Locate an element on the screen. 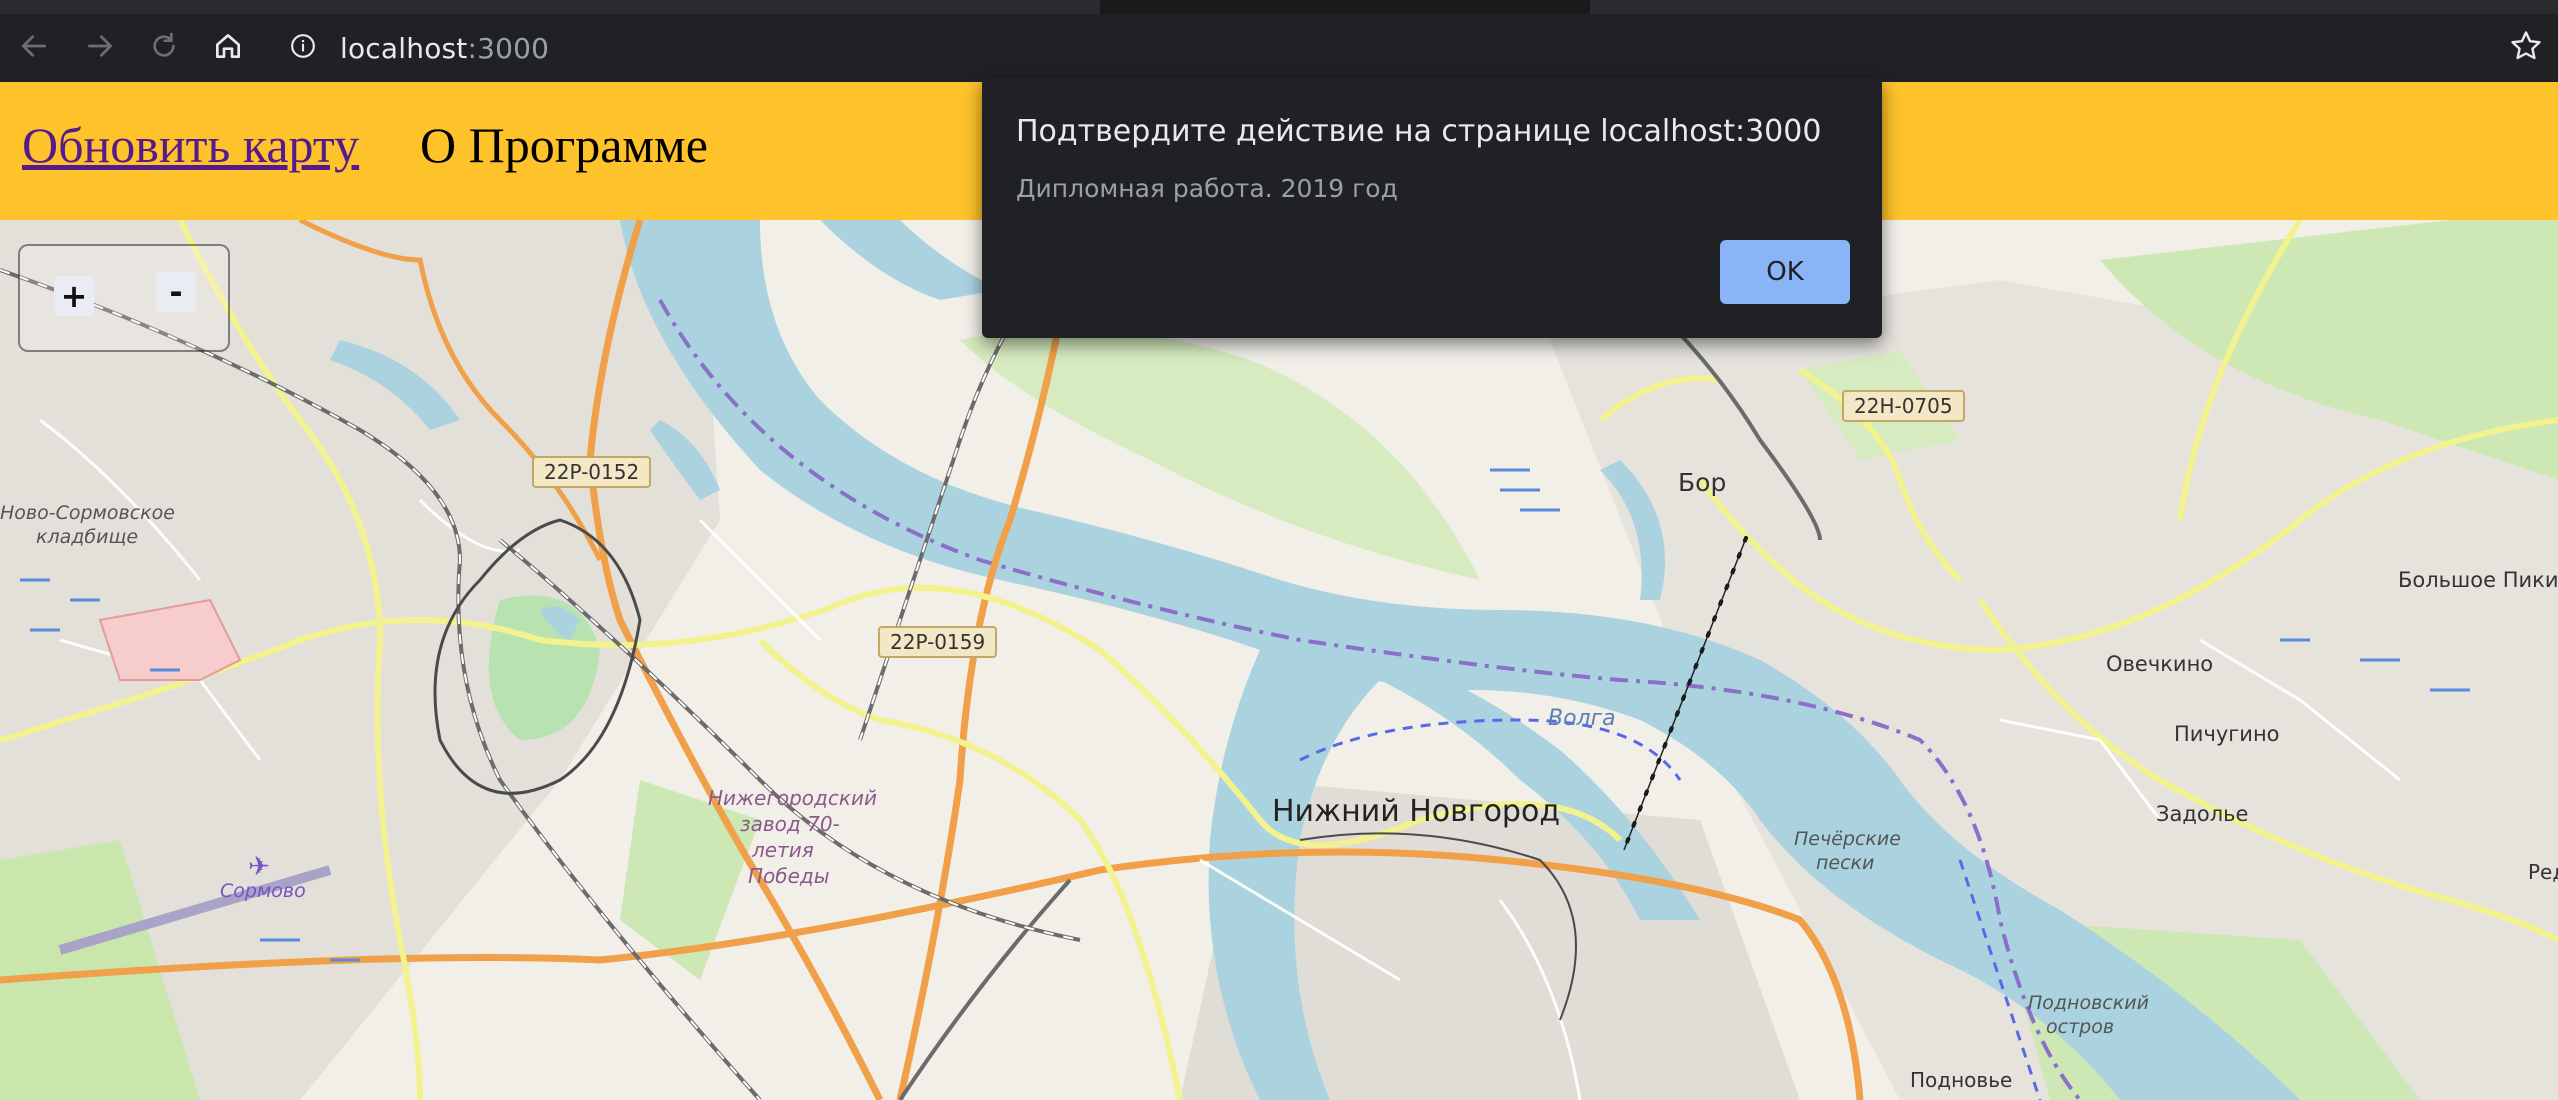 The image size is (2558, 1100). map-label: Подновье is located at coordinates (1961, 1080).